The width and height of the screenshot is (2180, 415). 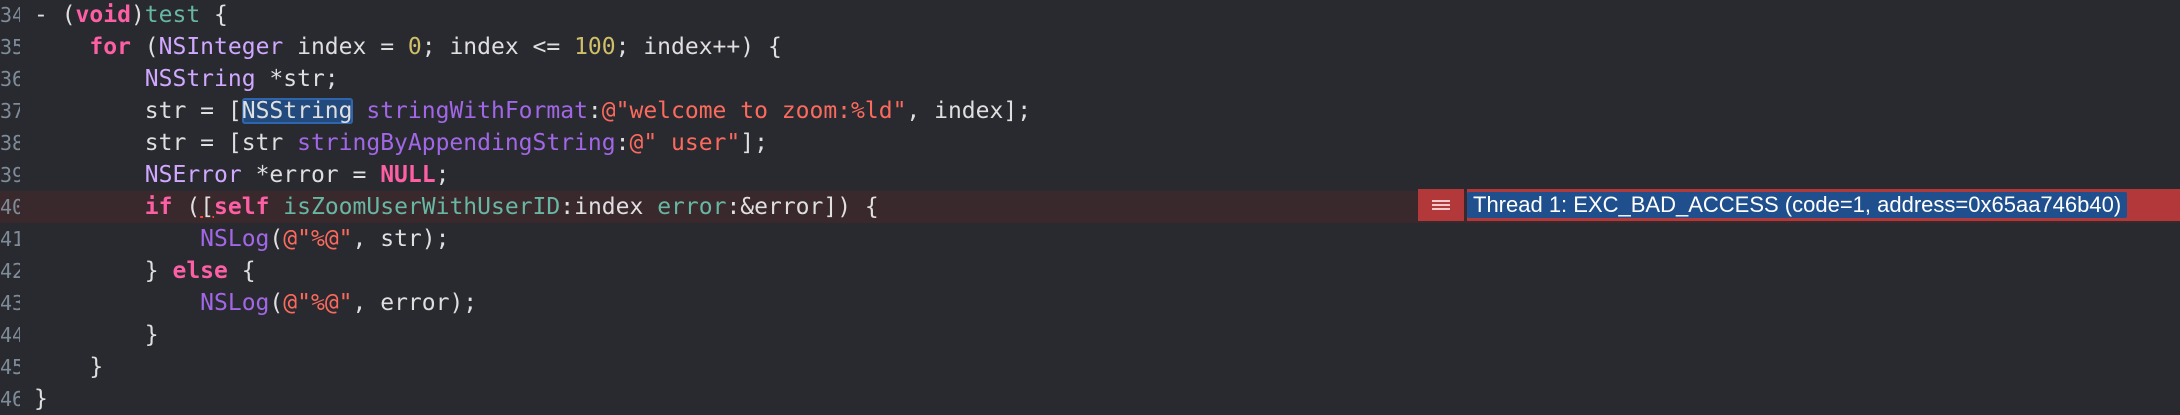 What do you see at coordinates (754, 111) in the screenshot?
I see `code-token: @"welcome to zoom:%ld"` at bounding box center [754, 111].